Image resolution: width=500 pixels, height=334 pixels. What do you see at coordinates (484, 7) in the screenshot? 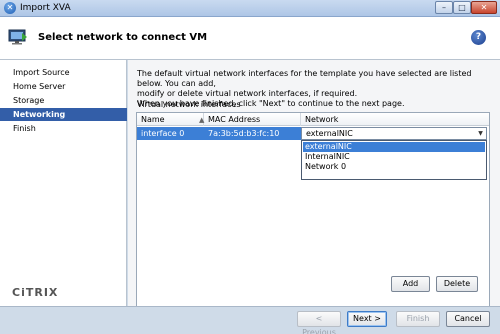
I see `close-button: ✕` at bounding box center [484, 7].